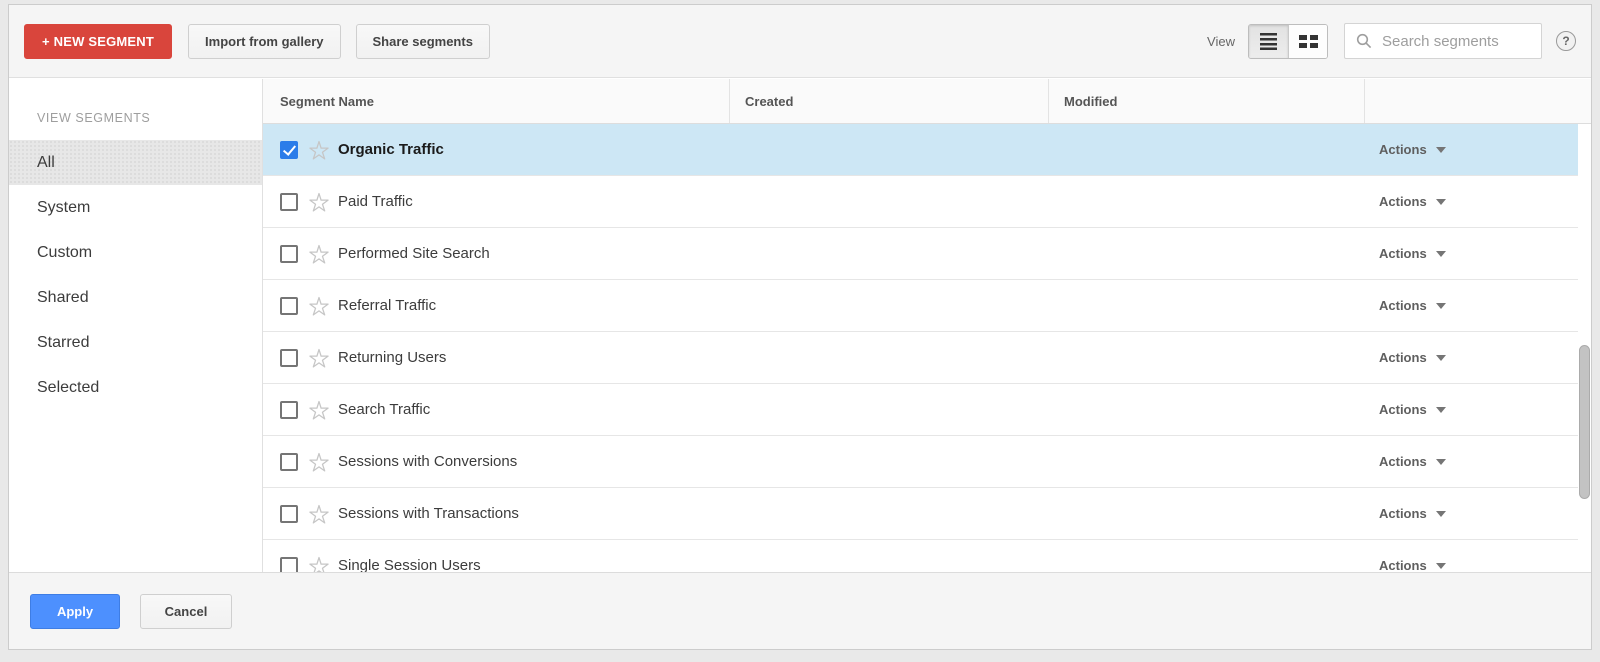 The height and width of the screenshot is (662, 1600). I want to click on segment-name: Sessions with Conversions, so click(427, 461).